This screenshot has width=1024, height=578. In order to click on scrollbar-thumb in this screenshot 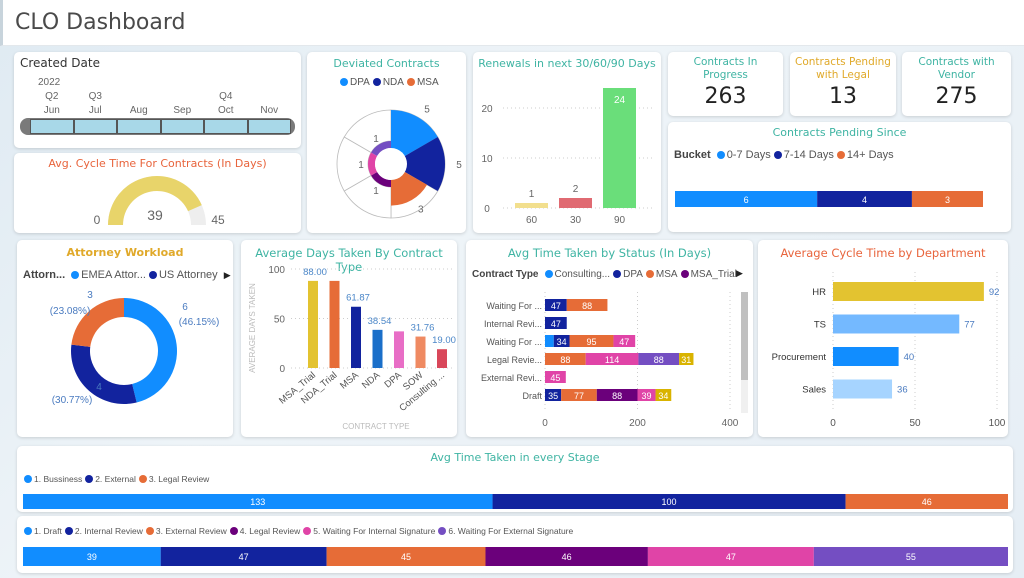, I will do `click(744, 336)`.